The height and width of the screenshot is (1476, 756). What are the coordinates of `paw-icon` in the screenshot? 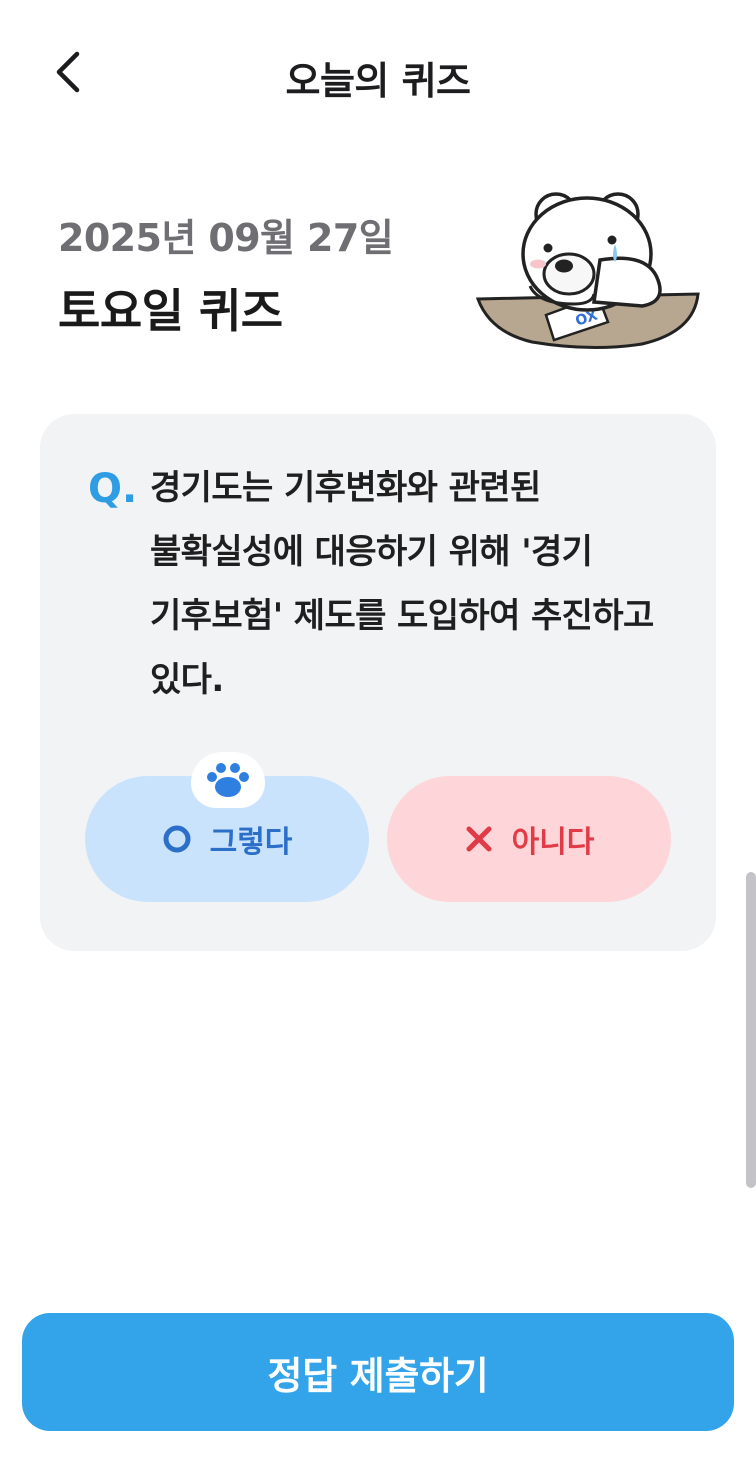 It's located at (228, 780).